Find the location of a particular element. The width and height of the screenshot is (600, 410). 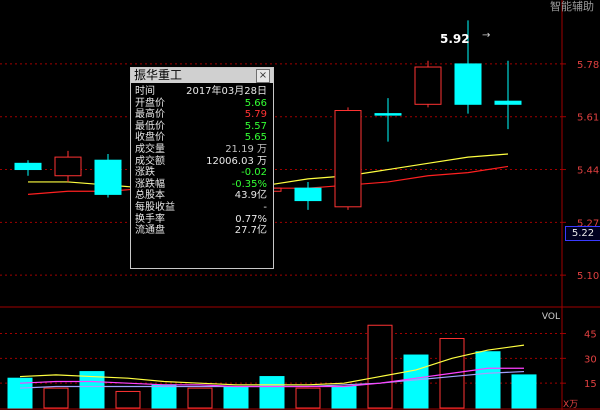

popup-row-value: 5.65 is located at coordinates (255, 138).